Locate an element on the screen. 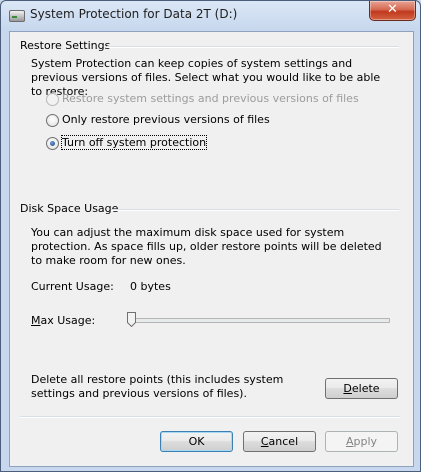 The height and width of the screenshot is (472, 421). current-usage-value: 0 bytes is located at coordinates (150, 286).